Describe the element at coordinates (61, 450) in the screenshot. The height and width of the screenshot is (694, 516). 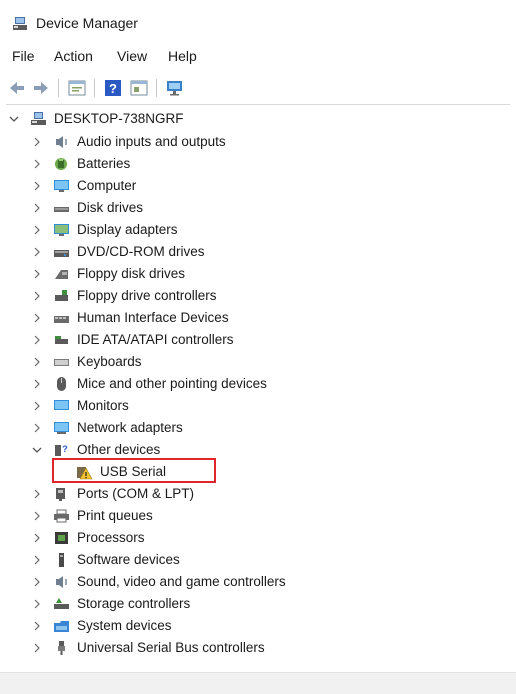
I see `unknown-device-icon: ?` at that location.